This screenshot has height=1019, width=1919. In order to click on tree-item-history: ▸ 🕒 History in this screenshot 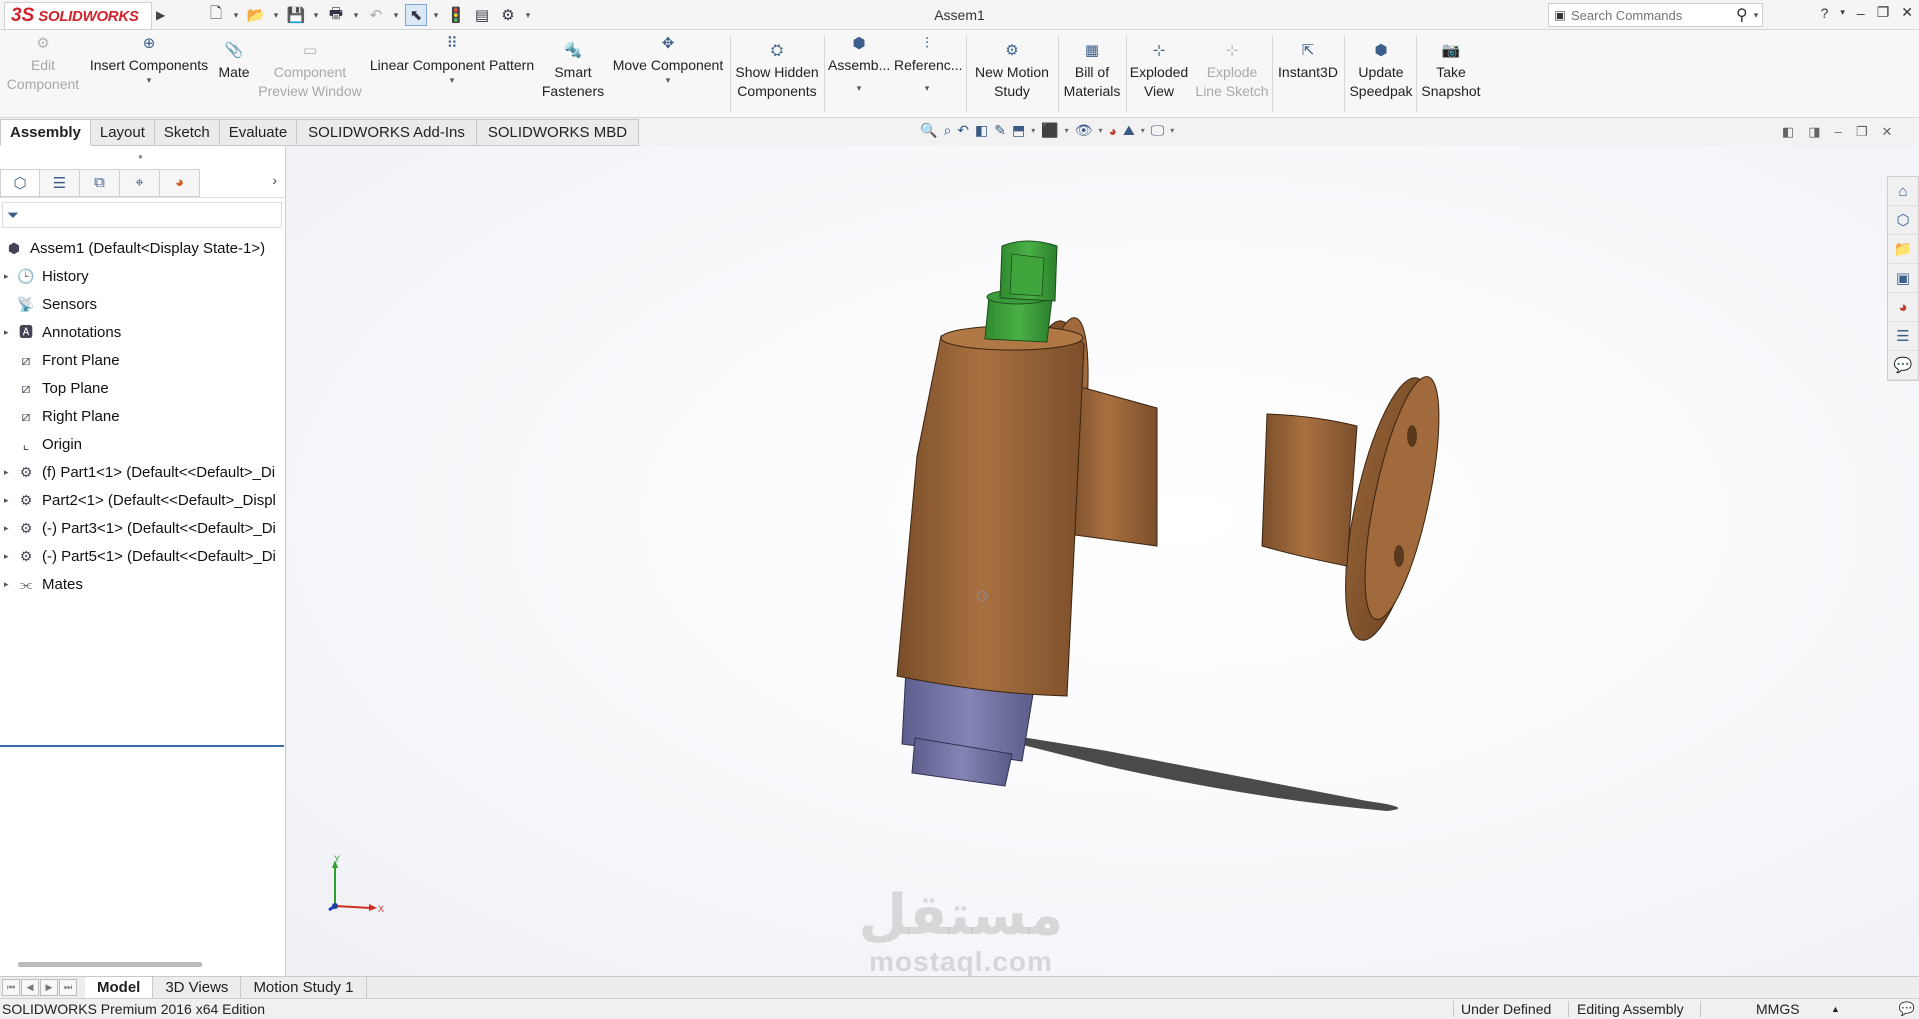, I will do `click(142, 276)`.